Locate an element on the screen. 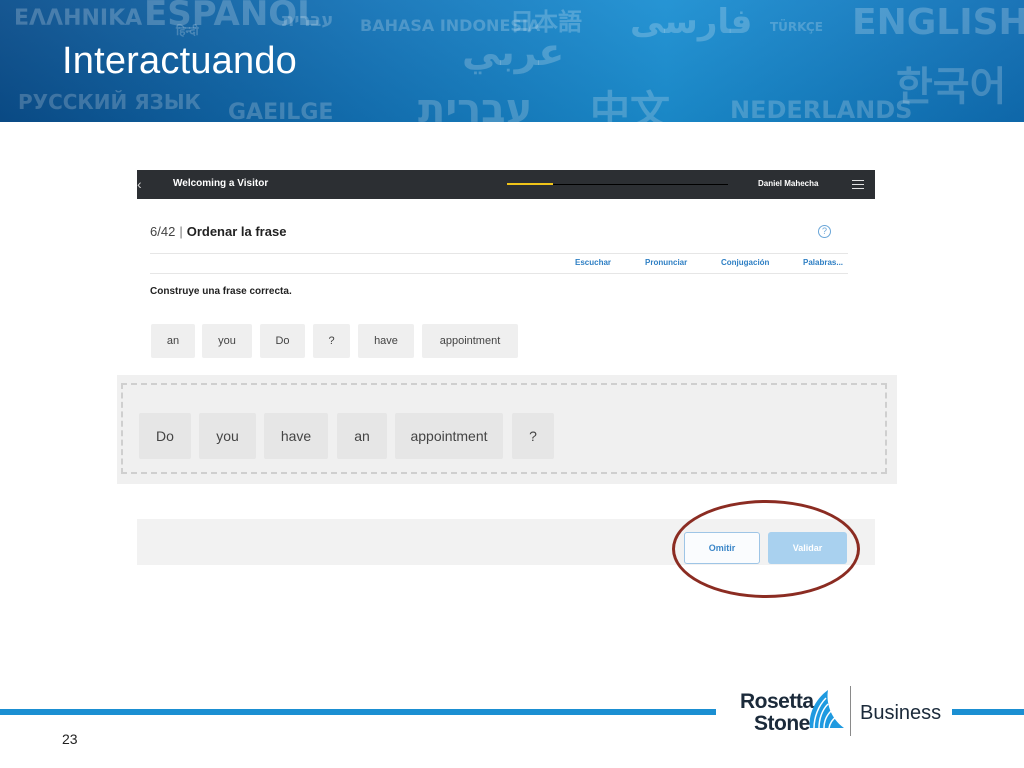  lesson-progress-bar is located at coordinates (617, 184).